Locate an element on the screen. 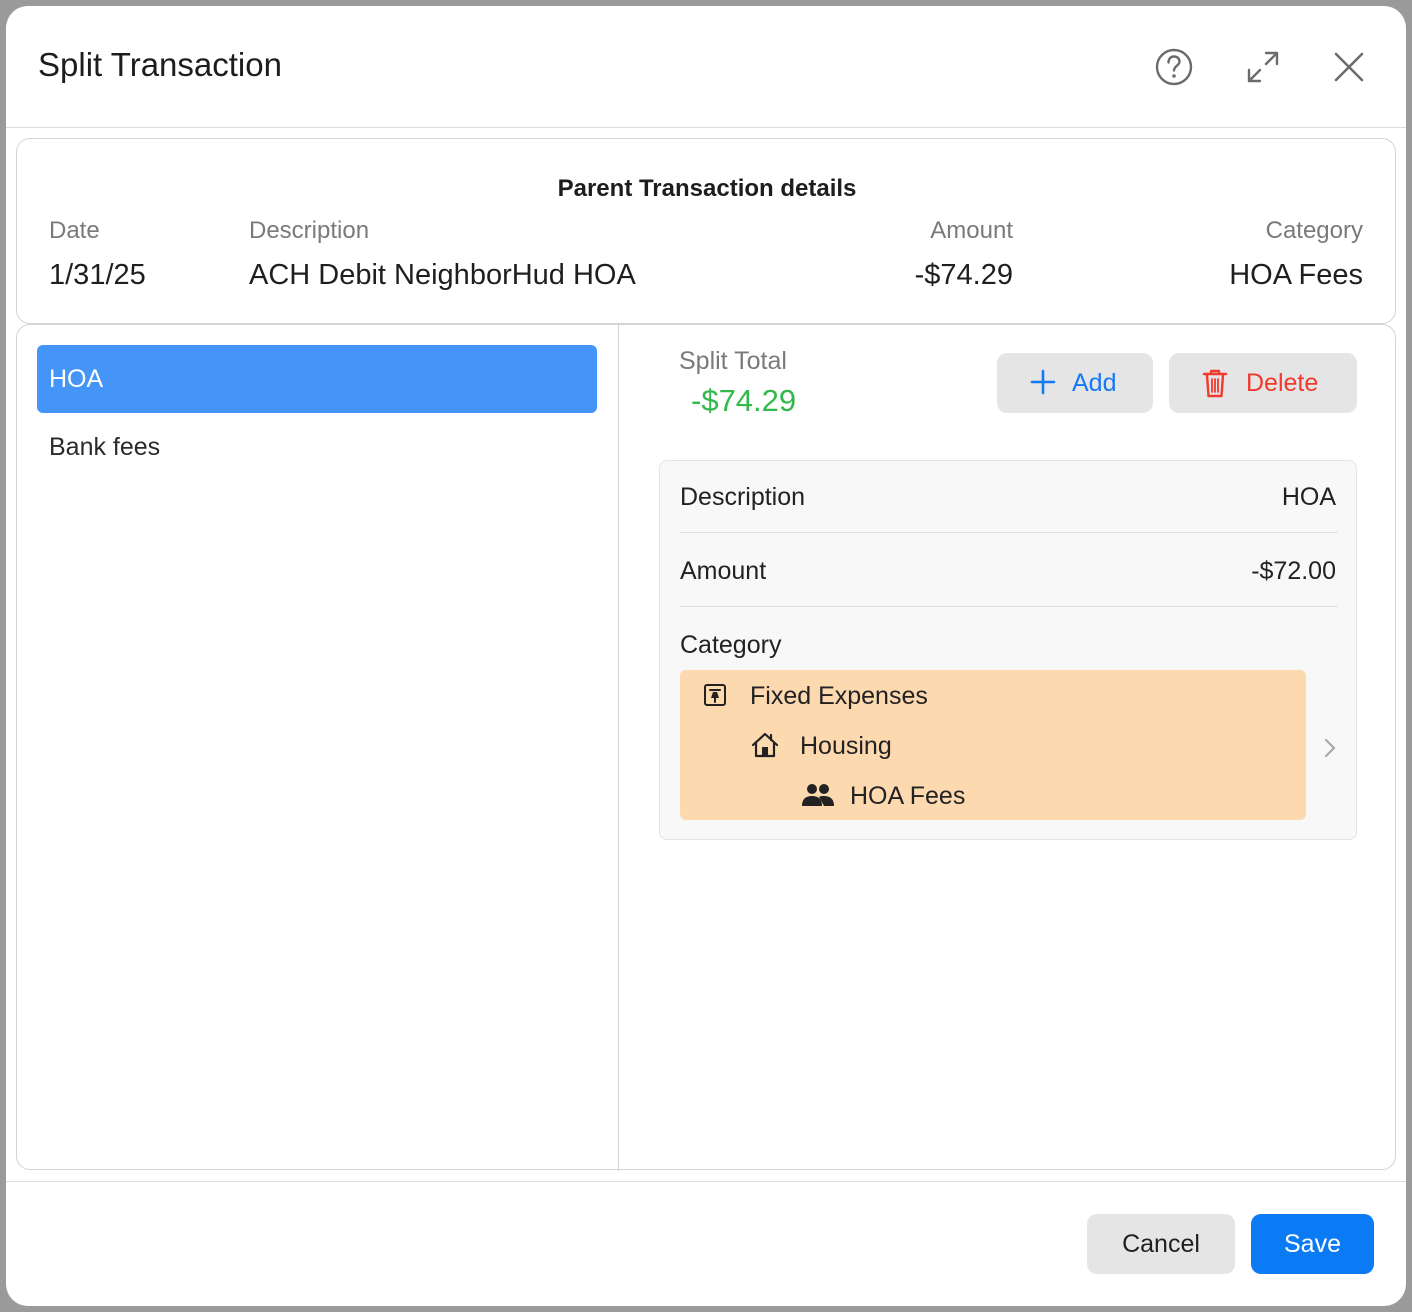 This screenshot has width=1412, height=1312. parent-category-value: HOA Fees is located at coordinates (1296, 275).